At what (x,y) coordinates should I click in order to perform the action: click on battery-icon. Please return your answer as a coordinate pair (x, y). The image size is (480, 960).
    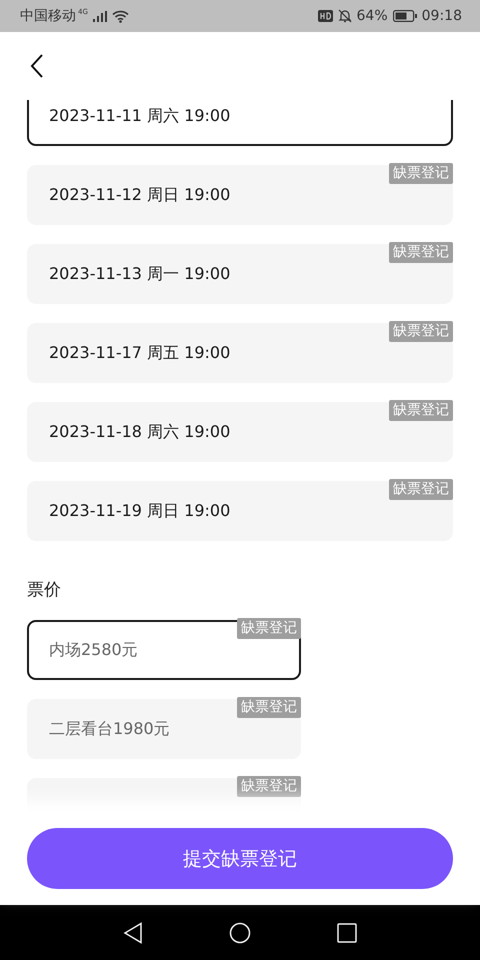
    Looking at the image, I should click on (404, 16).